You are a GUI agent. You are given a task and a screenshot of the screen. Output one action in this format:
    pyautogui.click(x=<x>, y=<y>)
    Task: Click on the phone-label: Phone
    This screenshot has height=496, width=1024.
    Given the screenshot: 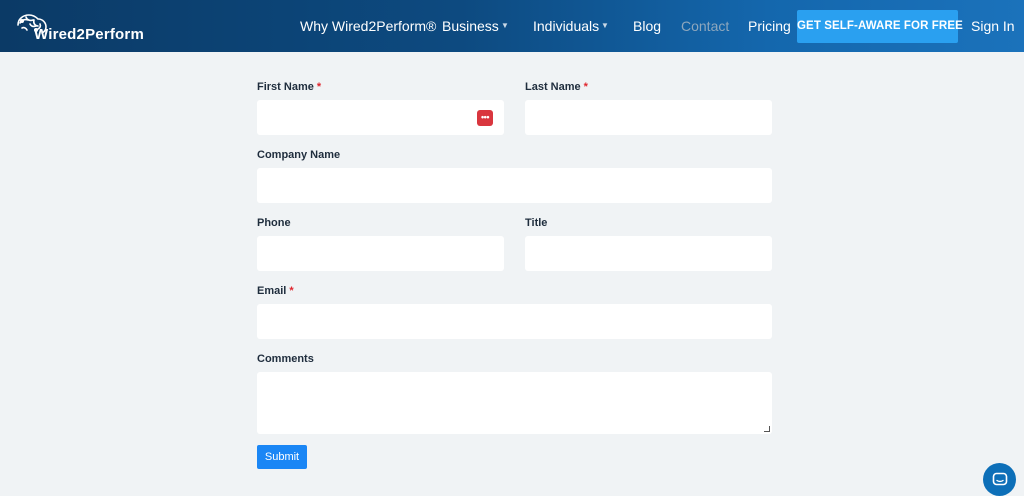 What is the action you would take?
    pyautogui.click(x=274, y=223)
    